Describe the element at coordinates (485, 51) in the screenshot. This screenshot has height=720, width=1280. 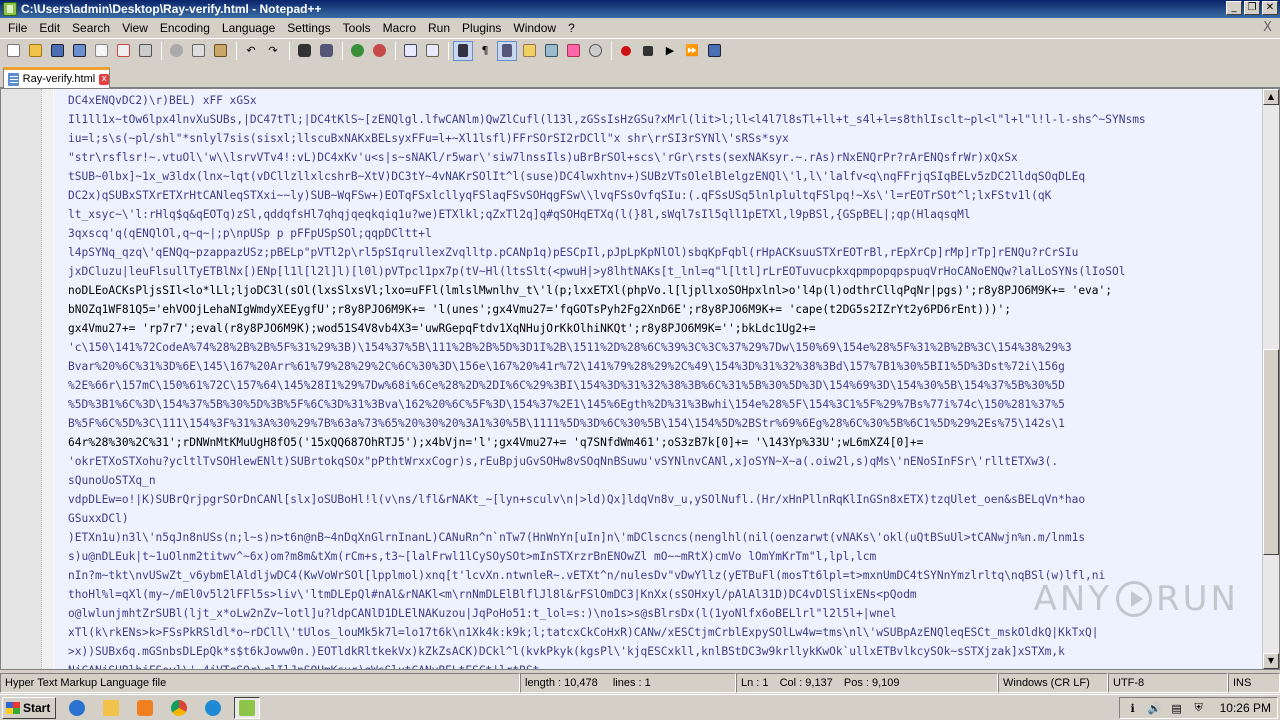
I see `show-all-chars-icon: ¶` at that location.